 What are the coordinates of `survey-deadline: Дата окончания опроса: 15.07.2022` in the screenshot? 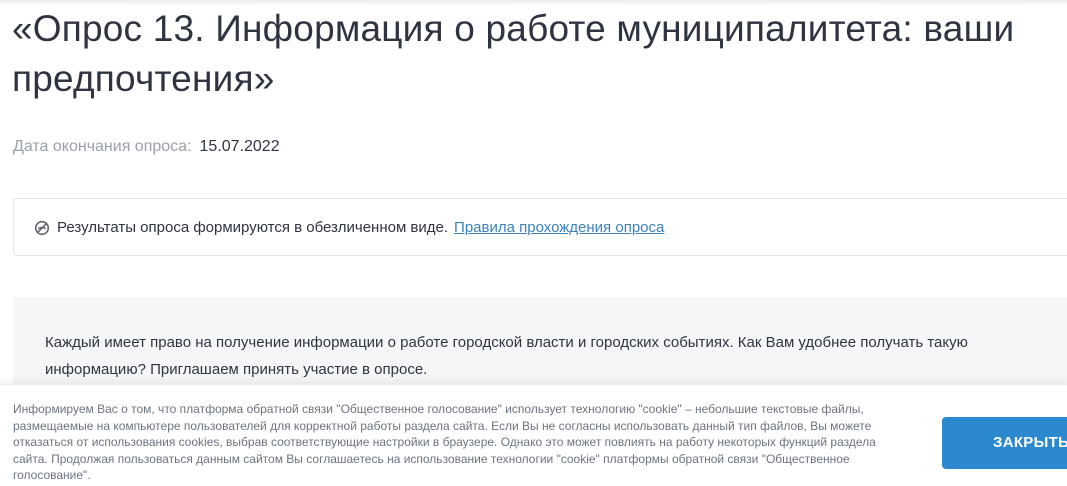 It's located at (146, 147).